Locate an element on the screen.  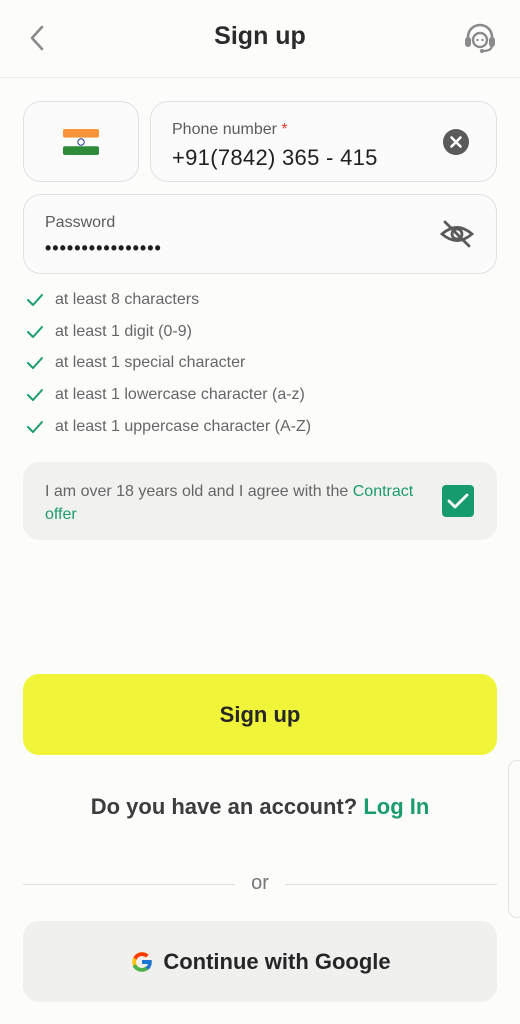
headset-icon is located at coordinates (480, 38).